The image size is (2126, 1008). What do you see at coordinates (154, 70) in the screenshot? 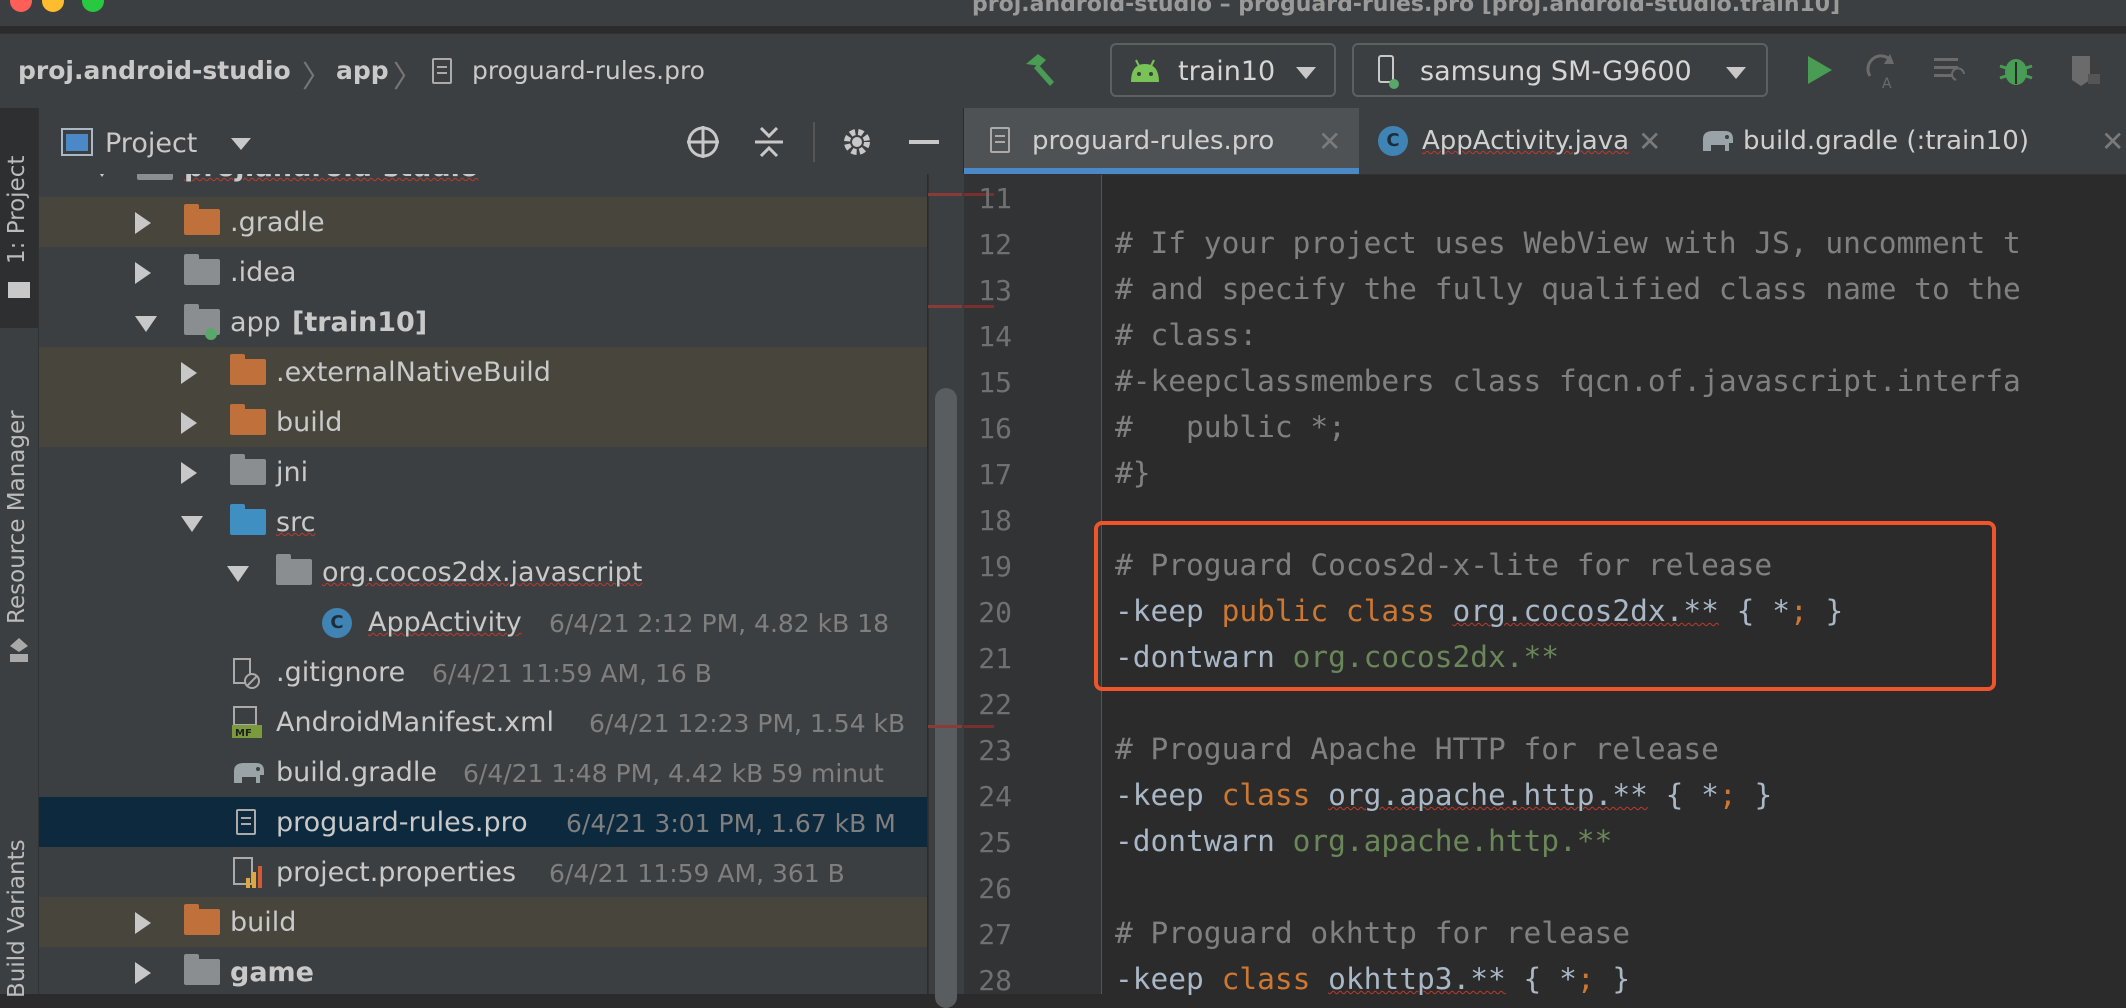
I see `breadcrumb-project: proj.android-studio` at bounding box center [154, 70].